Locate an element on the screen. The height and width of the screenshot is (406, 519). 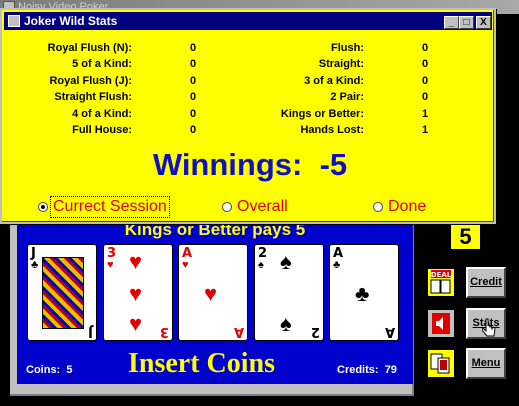
stat-label-kings-or-better: Kings or Better: is located at coordinates (322, 114).